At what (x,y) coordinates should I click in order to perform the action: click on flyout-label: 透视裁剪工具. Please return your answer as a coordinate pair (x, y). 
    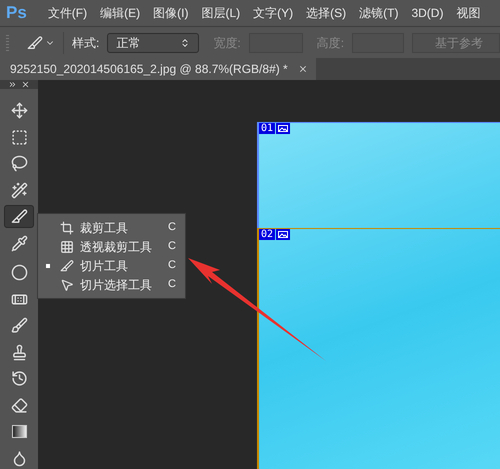
    Looking at the image, I should click on (116, 247).